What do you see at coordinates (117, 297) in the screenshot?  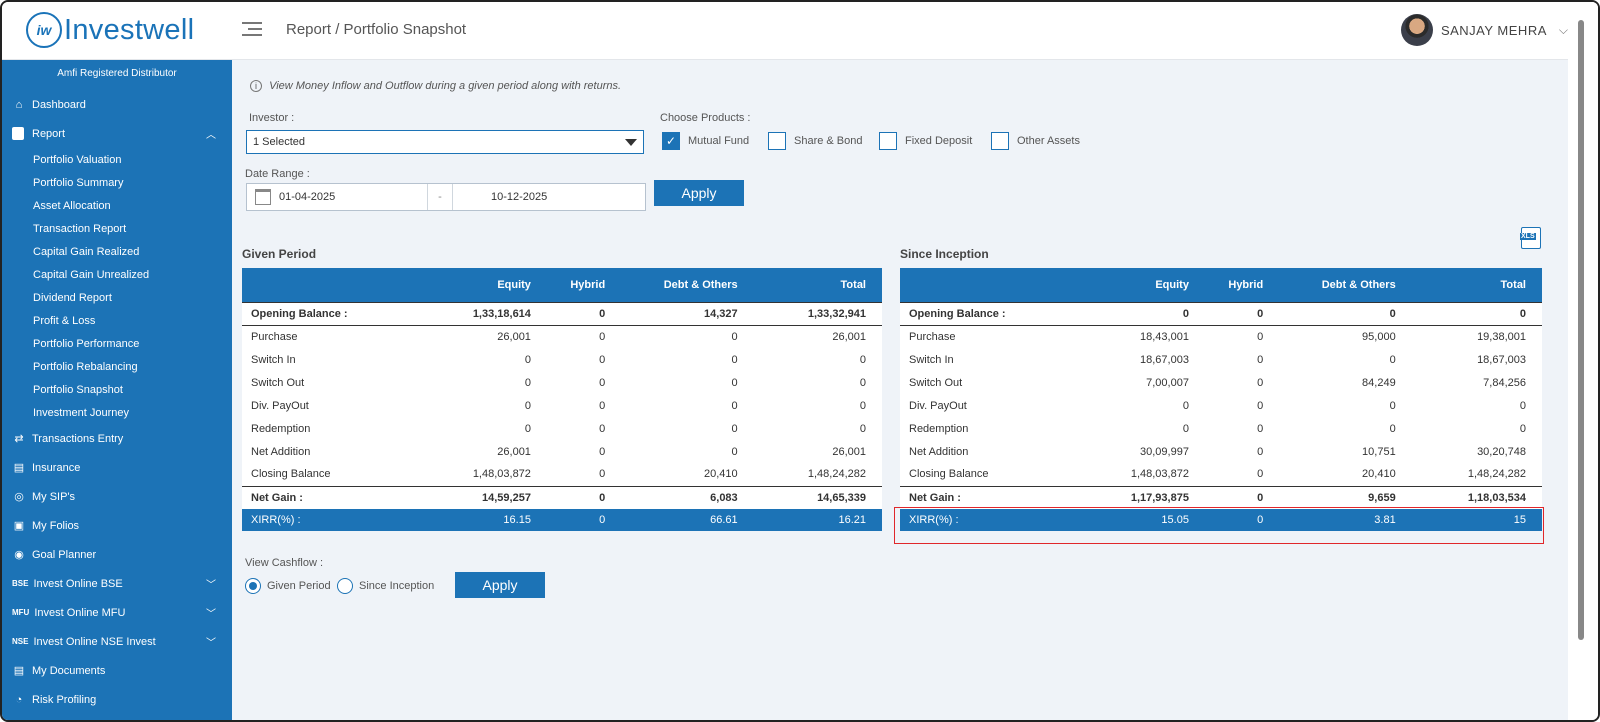 I see `sidebar-subitem: Dividend Report` at bounding box center [117, 297].